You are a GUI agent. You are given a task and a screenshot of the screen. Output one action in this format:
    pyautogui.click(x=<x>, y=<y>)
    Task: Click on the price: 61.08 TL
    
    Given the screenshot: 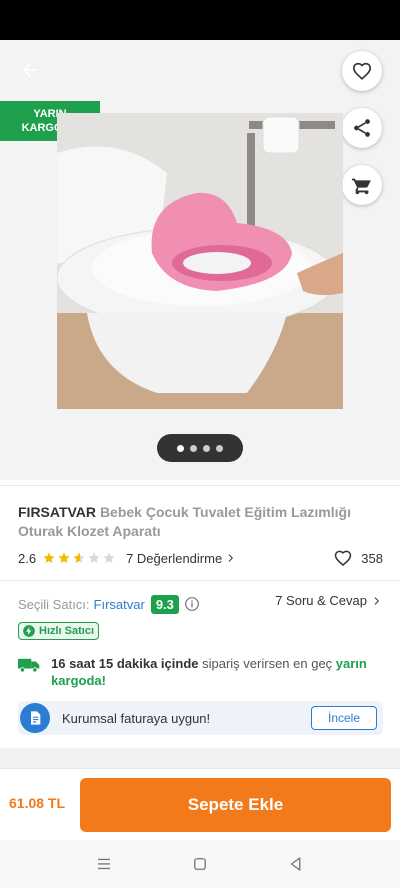 What is the action you would take?
    pyautogui.click(x=37, y=803)
    